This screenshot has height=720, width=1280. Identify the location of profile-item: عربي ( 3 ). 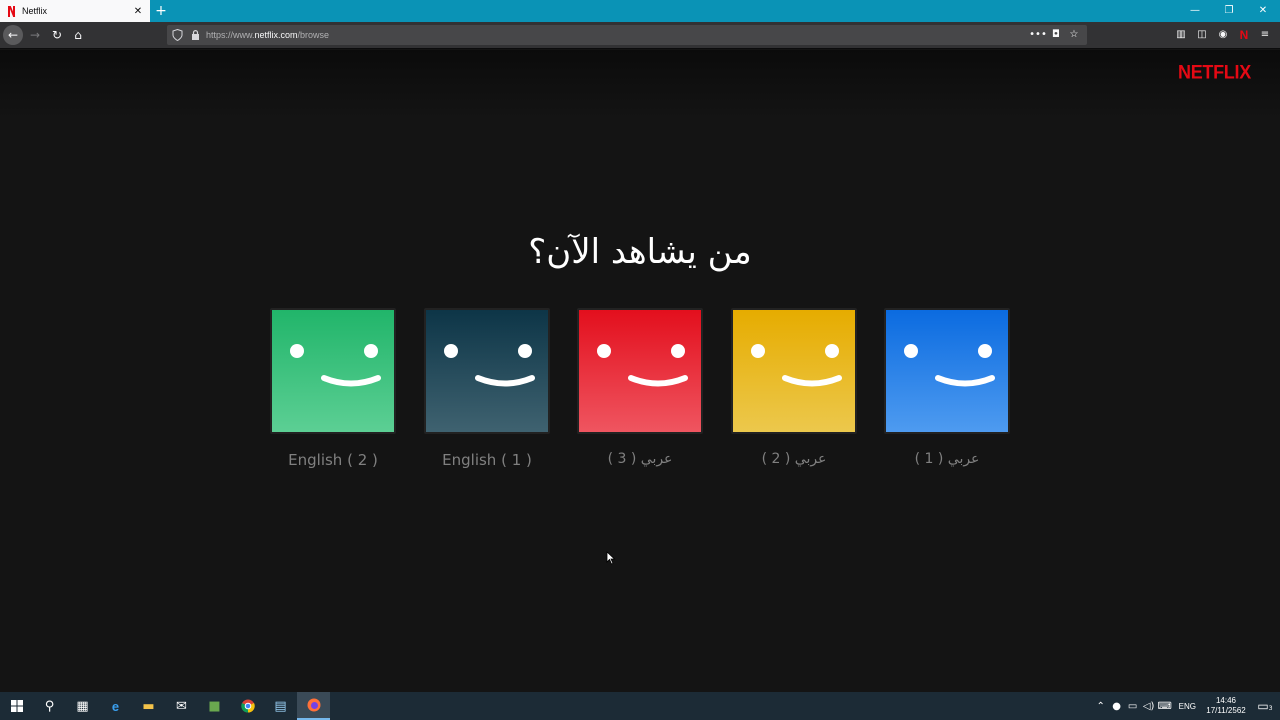
(640, 387).